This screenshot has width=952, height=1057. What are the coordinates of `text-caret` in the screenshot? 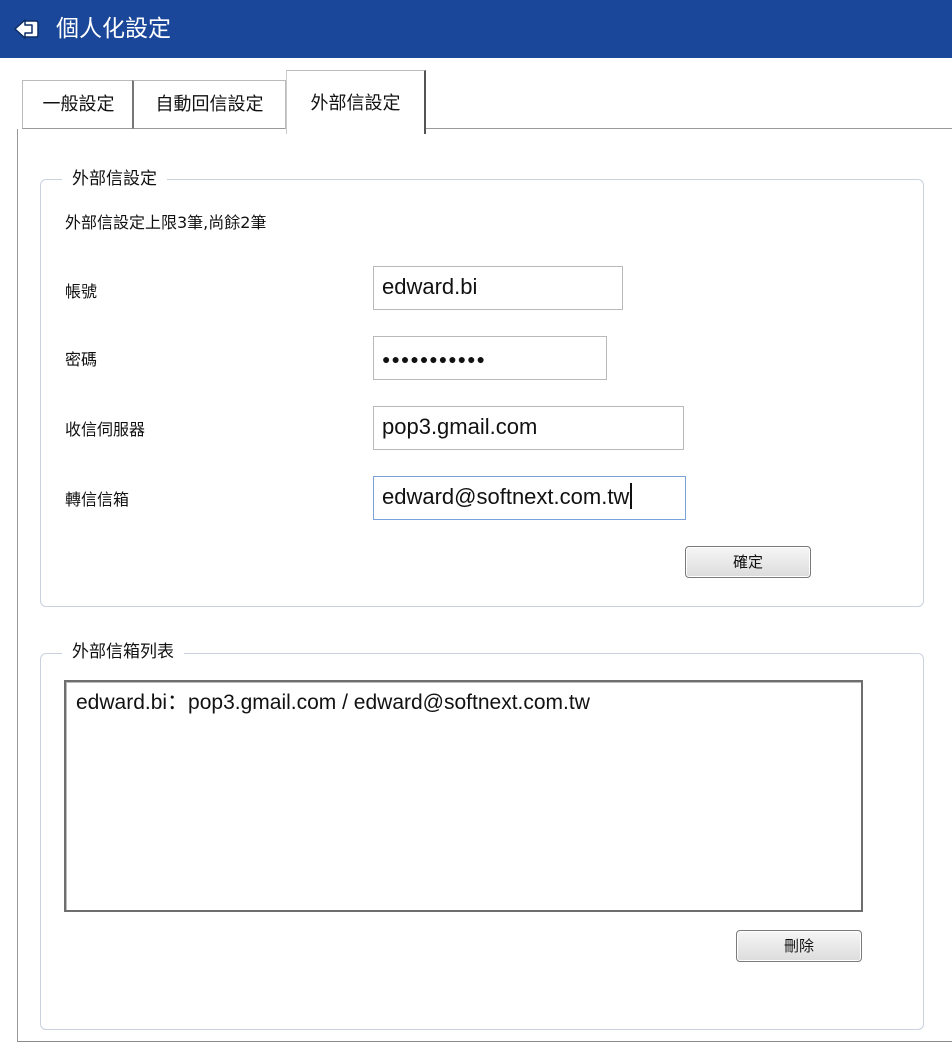 It's located at (631, 496).